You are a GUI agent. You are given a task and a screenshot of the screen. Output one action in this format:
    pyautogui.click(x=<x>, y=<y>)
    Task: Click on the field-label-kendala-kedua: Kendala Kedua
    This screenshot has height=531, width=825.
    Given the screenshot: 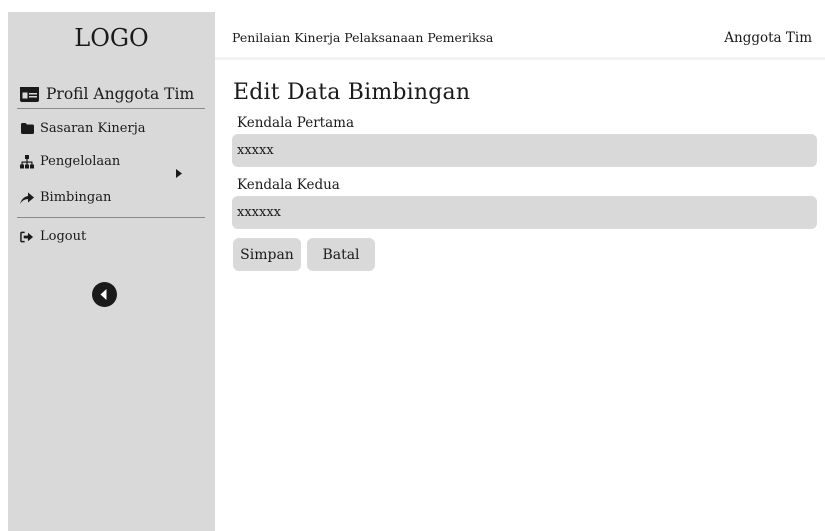 What is the action you would take?
    pyautogui.click(x=288, y=185)
    